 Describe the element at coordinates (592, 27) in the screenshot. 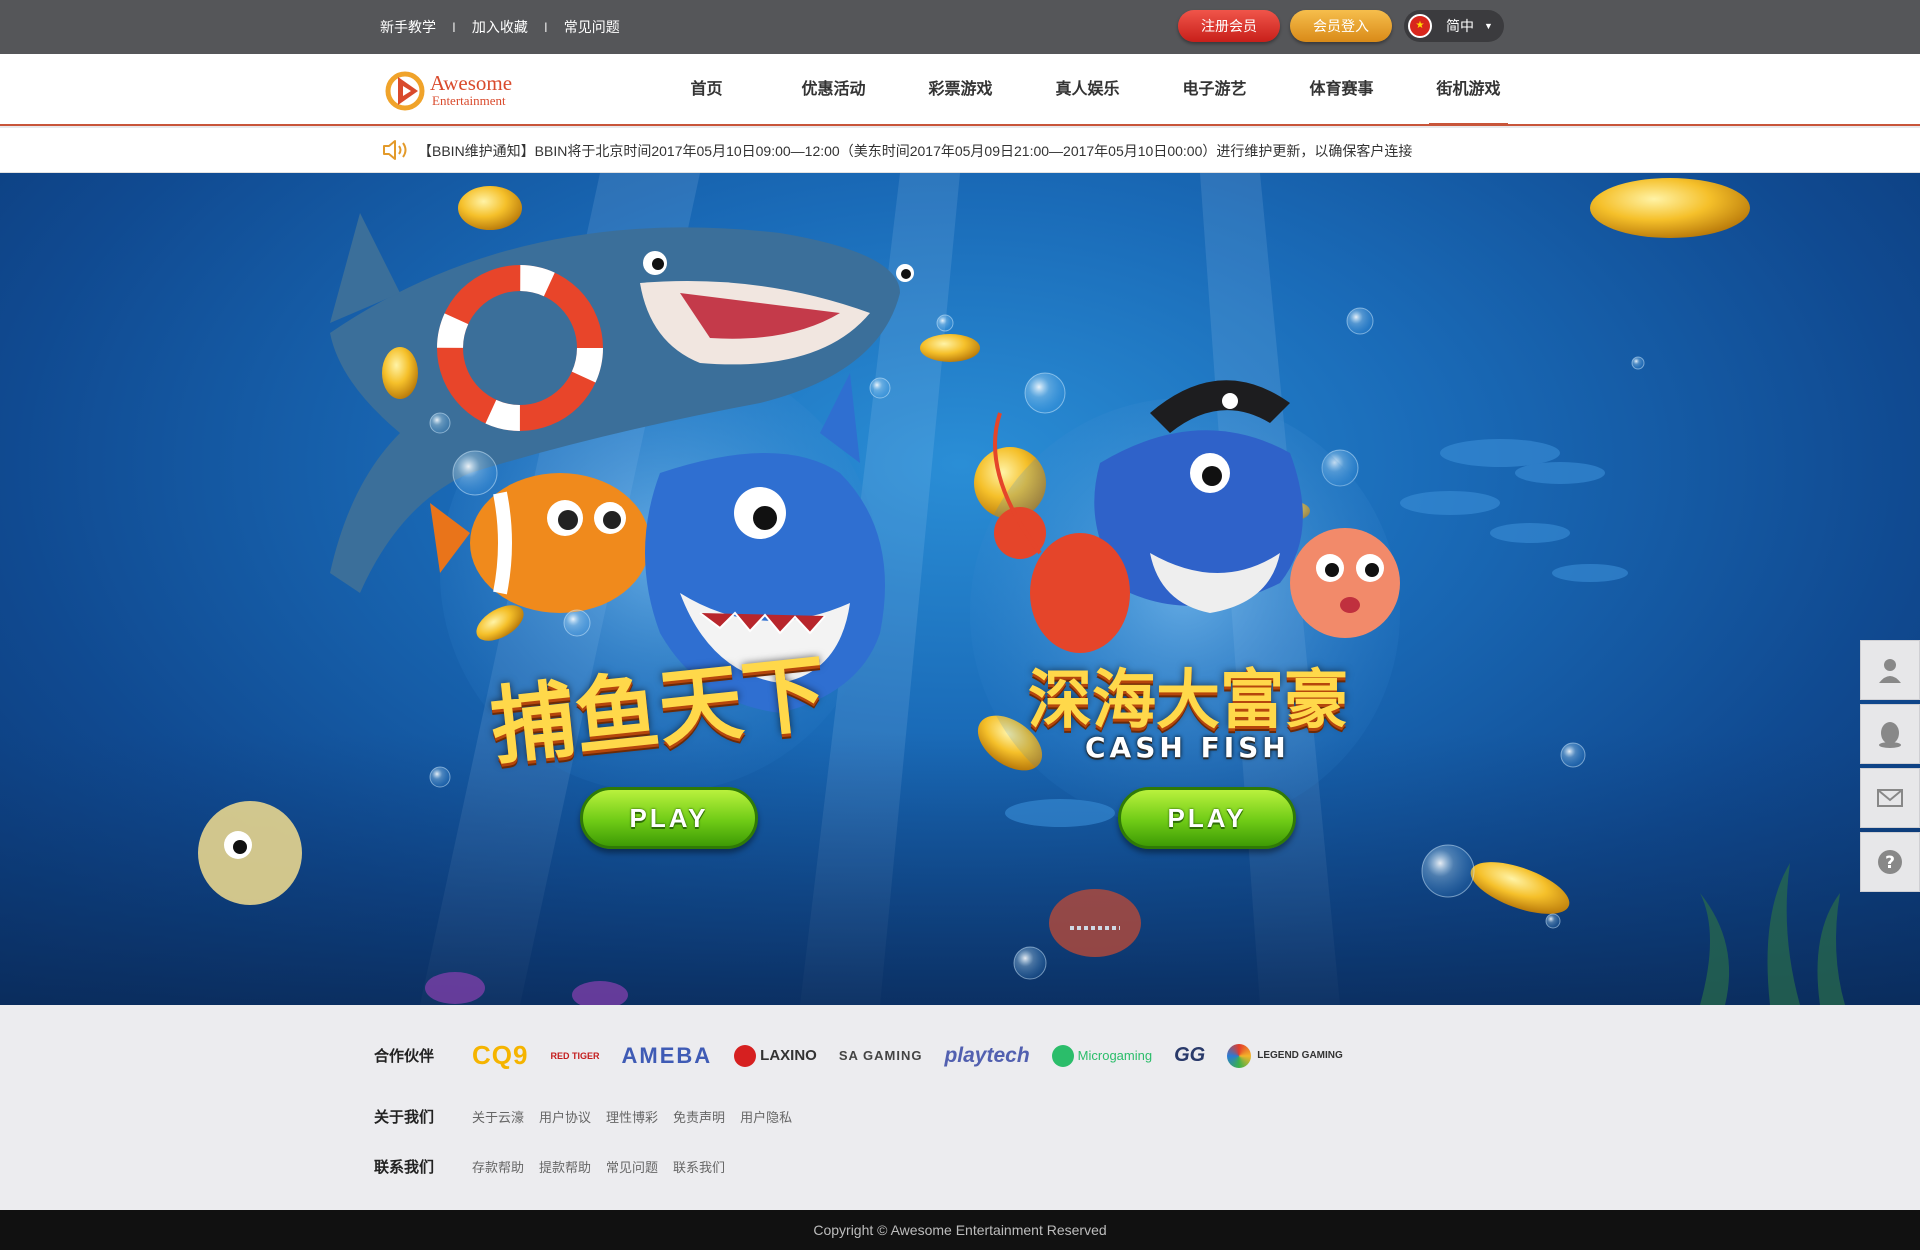

I see `top-link-faq: 常见问题` at that location.